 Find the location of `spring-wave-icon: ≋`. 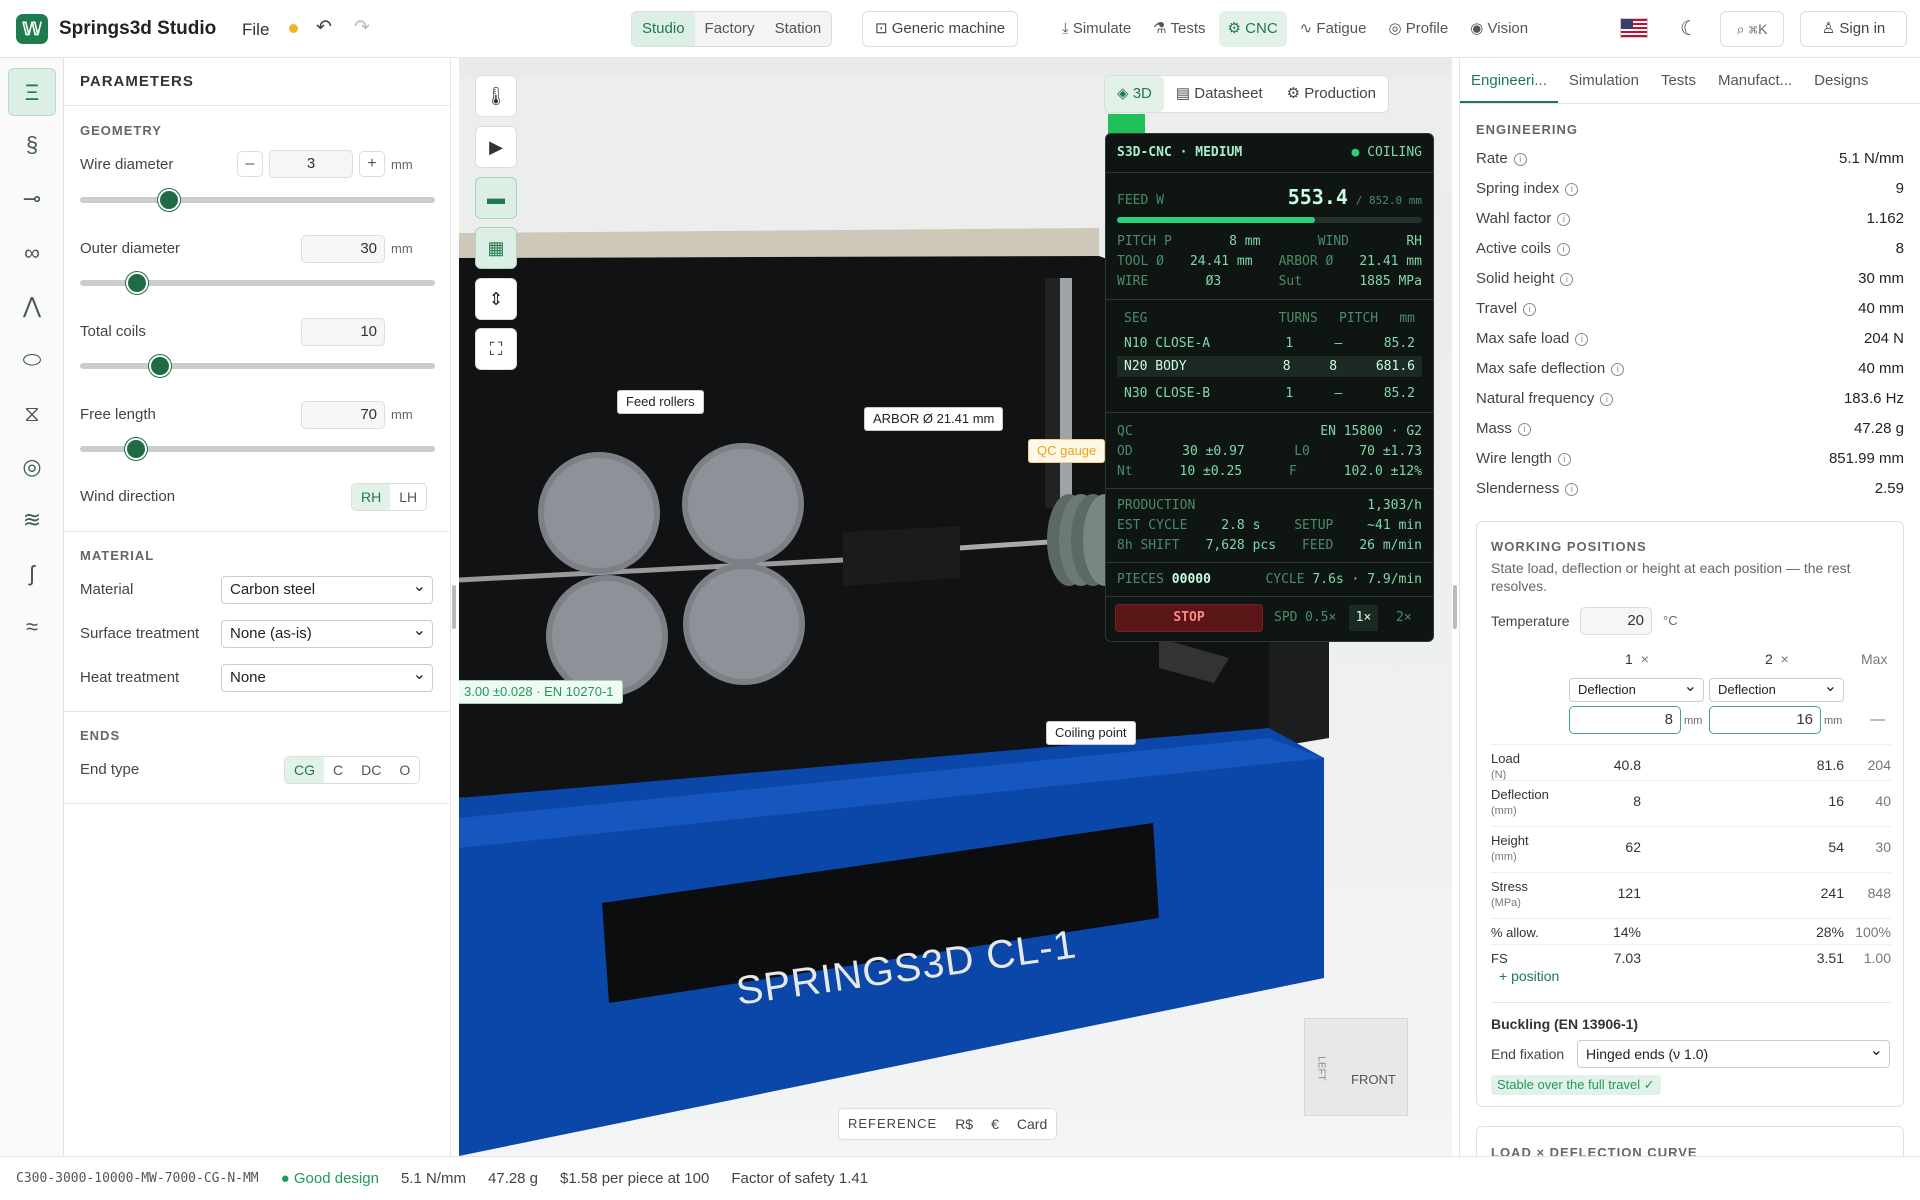

spring-wave-icon: ≋ is located at coordinates (32, 520).